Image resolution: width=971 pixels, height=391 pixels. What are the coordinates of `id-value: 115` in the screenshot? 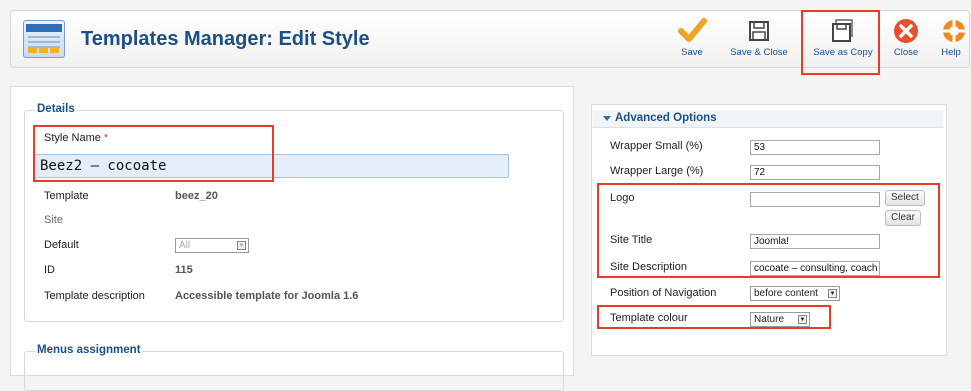 It's located at (184, 270).